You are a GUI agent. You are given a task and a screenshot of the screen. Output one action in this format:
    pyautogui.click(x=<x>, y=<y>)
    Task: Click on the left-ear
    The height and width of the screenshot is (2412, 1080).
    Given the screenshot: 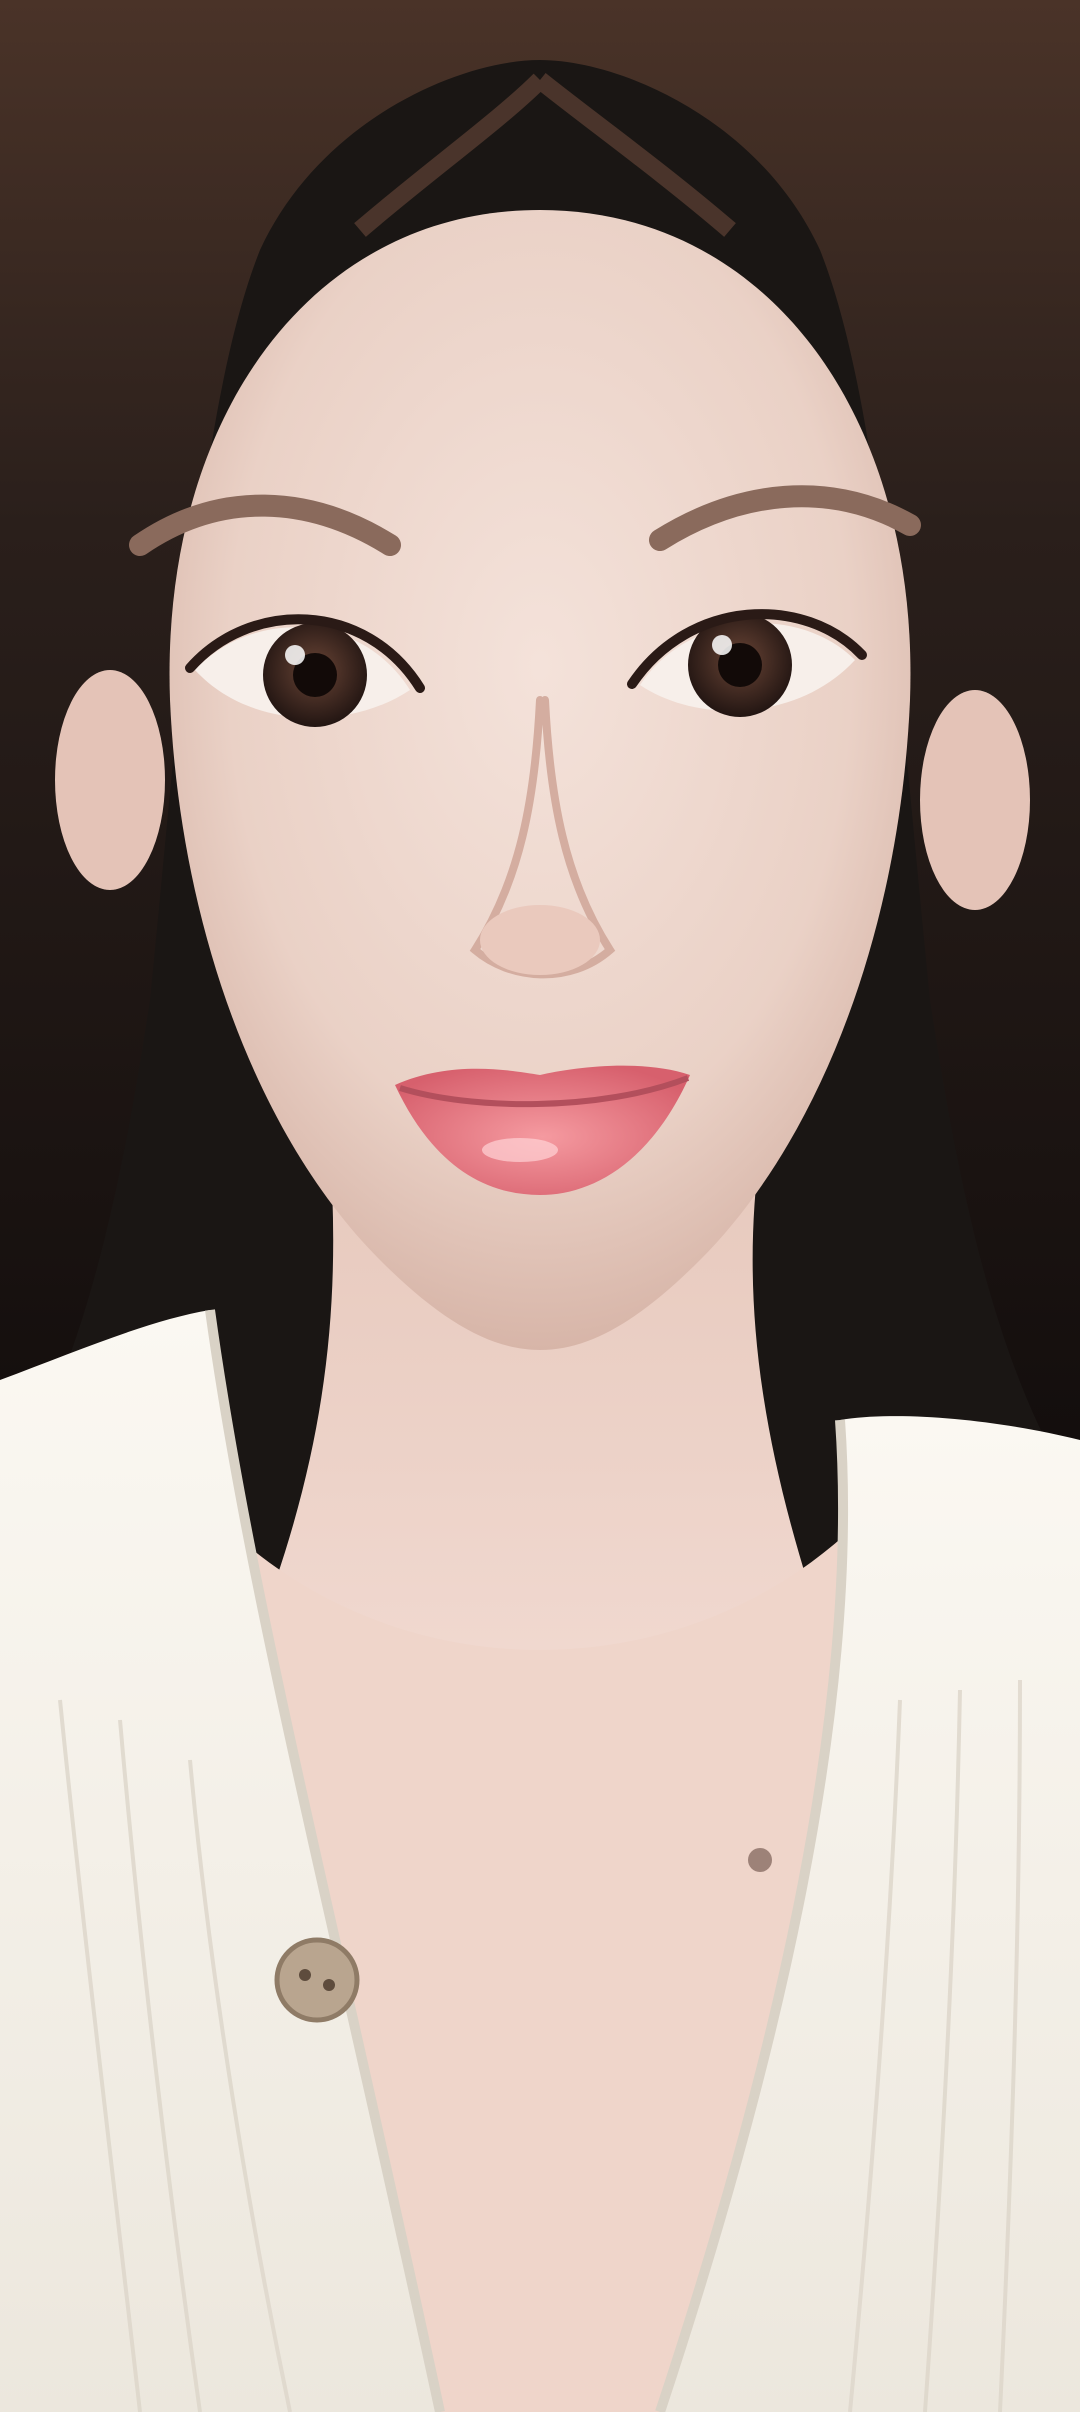 What is the action you would take?
    pyautogui.click(x=110, y=780)
    